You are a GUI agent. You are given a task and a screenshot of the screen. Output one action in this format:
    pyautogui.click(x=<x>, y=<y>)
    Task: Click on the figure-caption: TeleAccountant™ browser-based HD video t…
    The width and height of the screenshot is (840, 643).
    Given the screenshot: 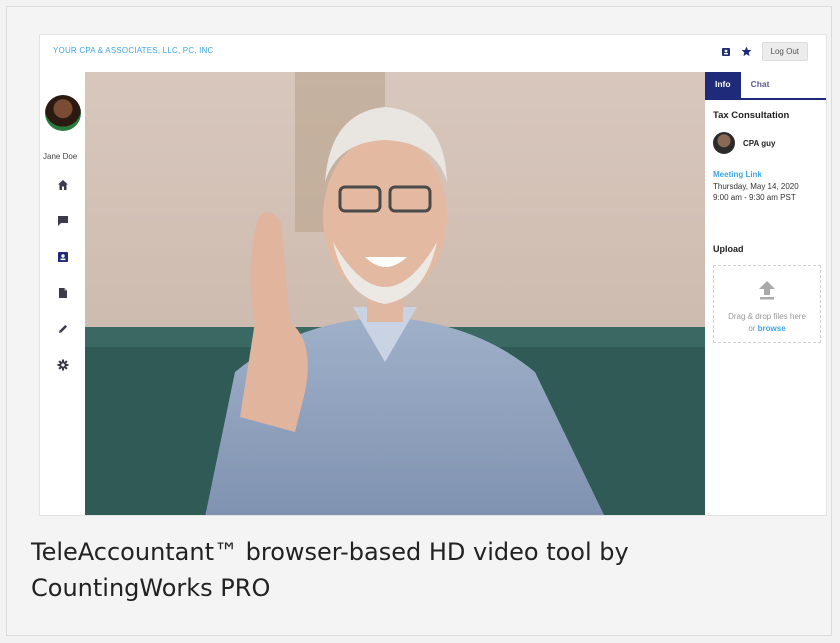 What is the action you would take?
    pyautogui.click(x=330, y=570)
    